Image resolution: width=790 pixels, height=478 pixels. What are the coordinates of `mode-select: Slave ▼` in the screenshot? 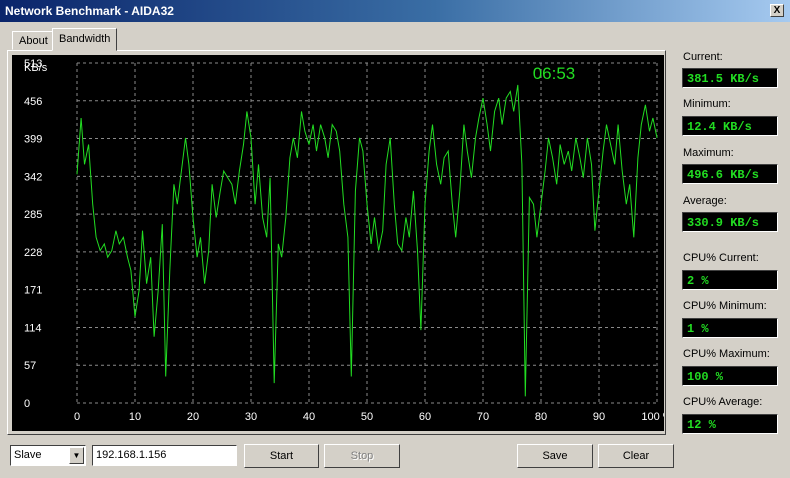 It's located at (48, 455).